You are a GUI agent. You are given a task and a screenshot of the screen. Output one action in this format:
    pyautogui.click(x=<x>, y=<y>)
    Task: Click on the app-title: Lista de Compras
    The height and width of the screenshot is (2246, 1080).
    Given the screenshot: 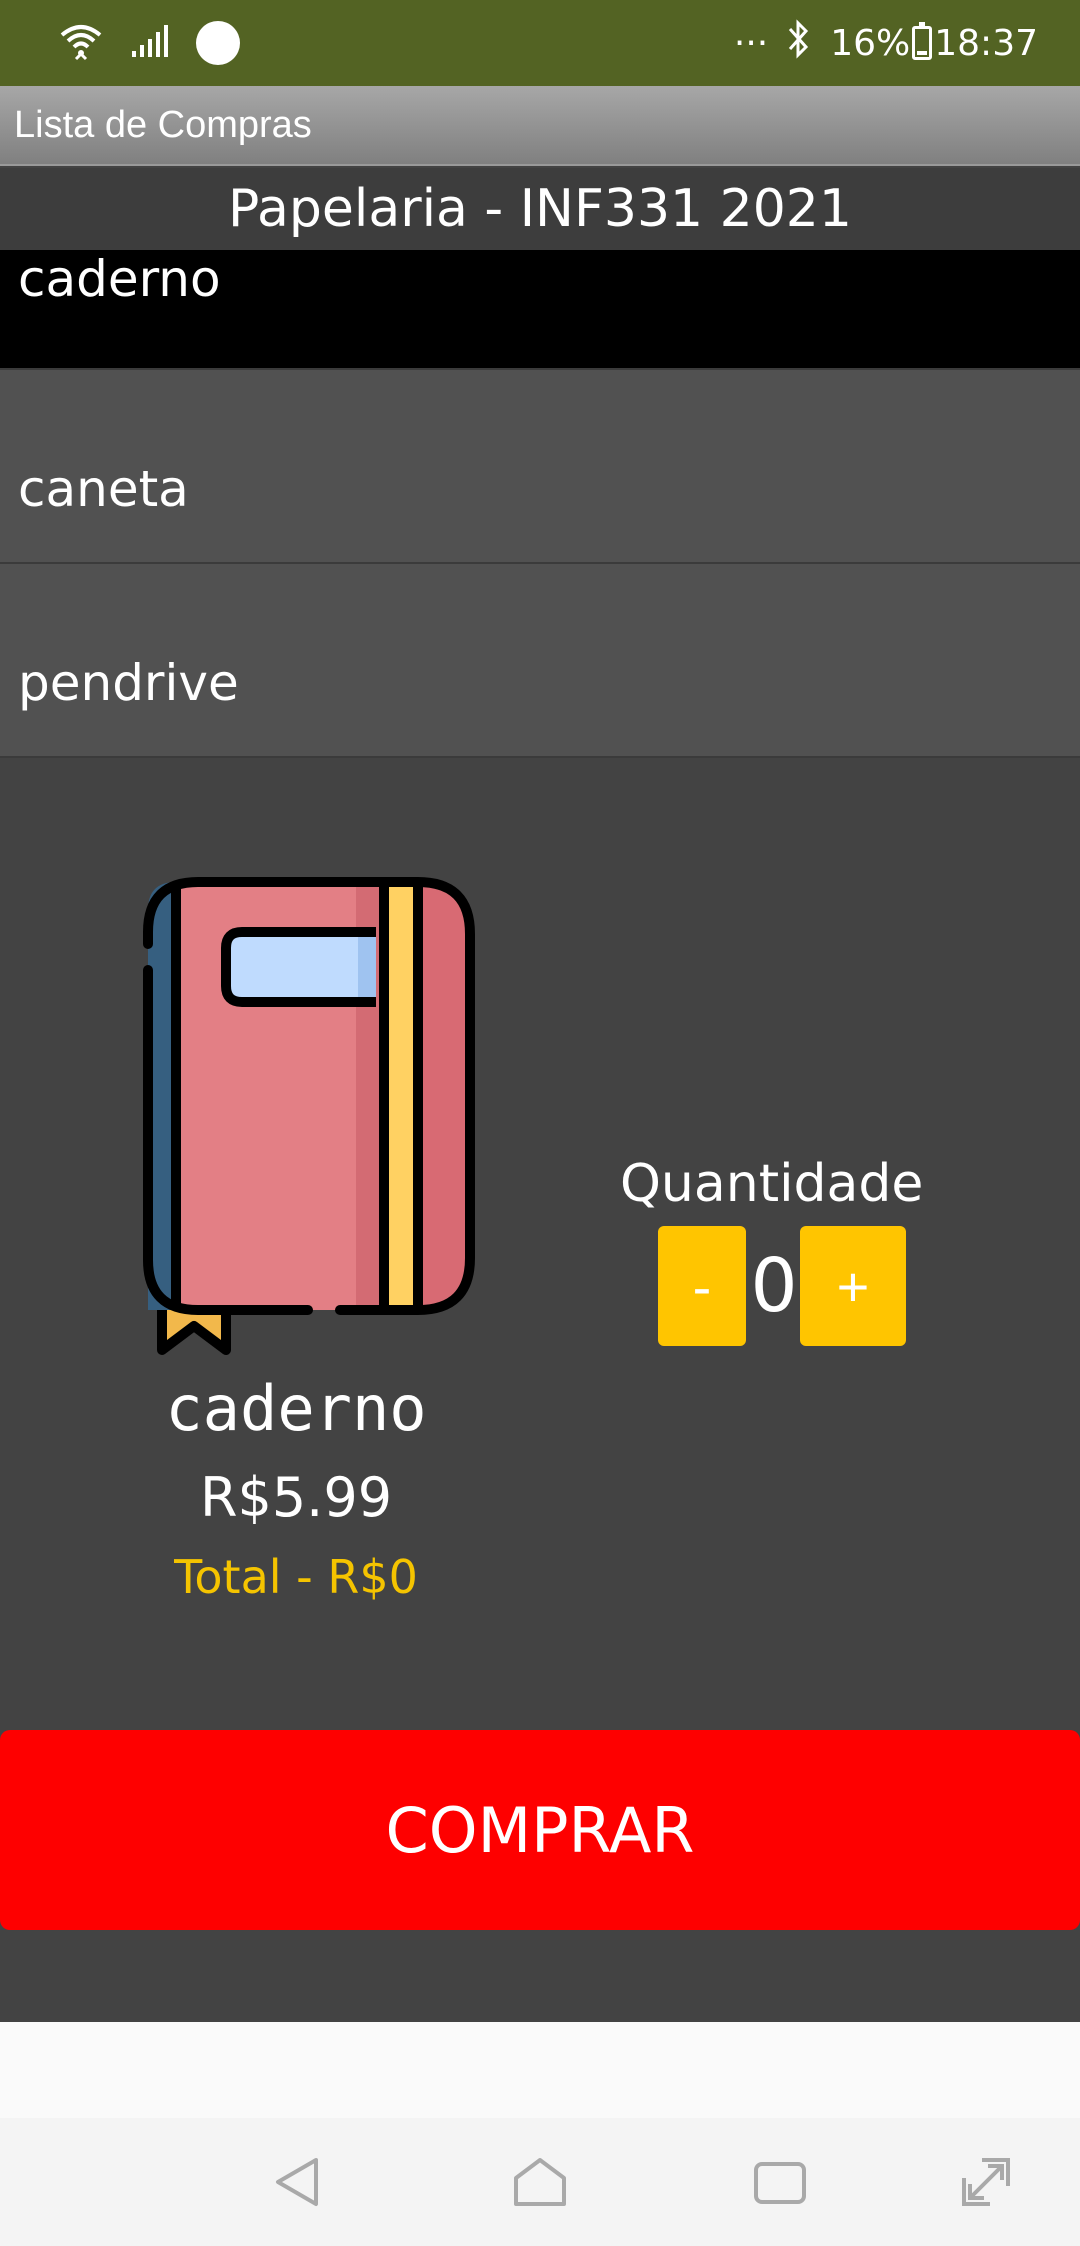 What is the action you would take?
    pyautogui.click(x=163, y=124)
    